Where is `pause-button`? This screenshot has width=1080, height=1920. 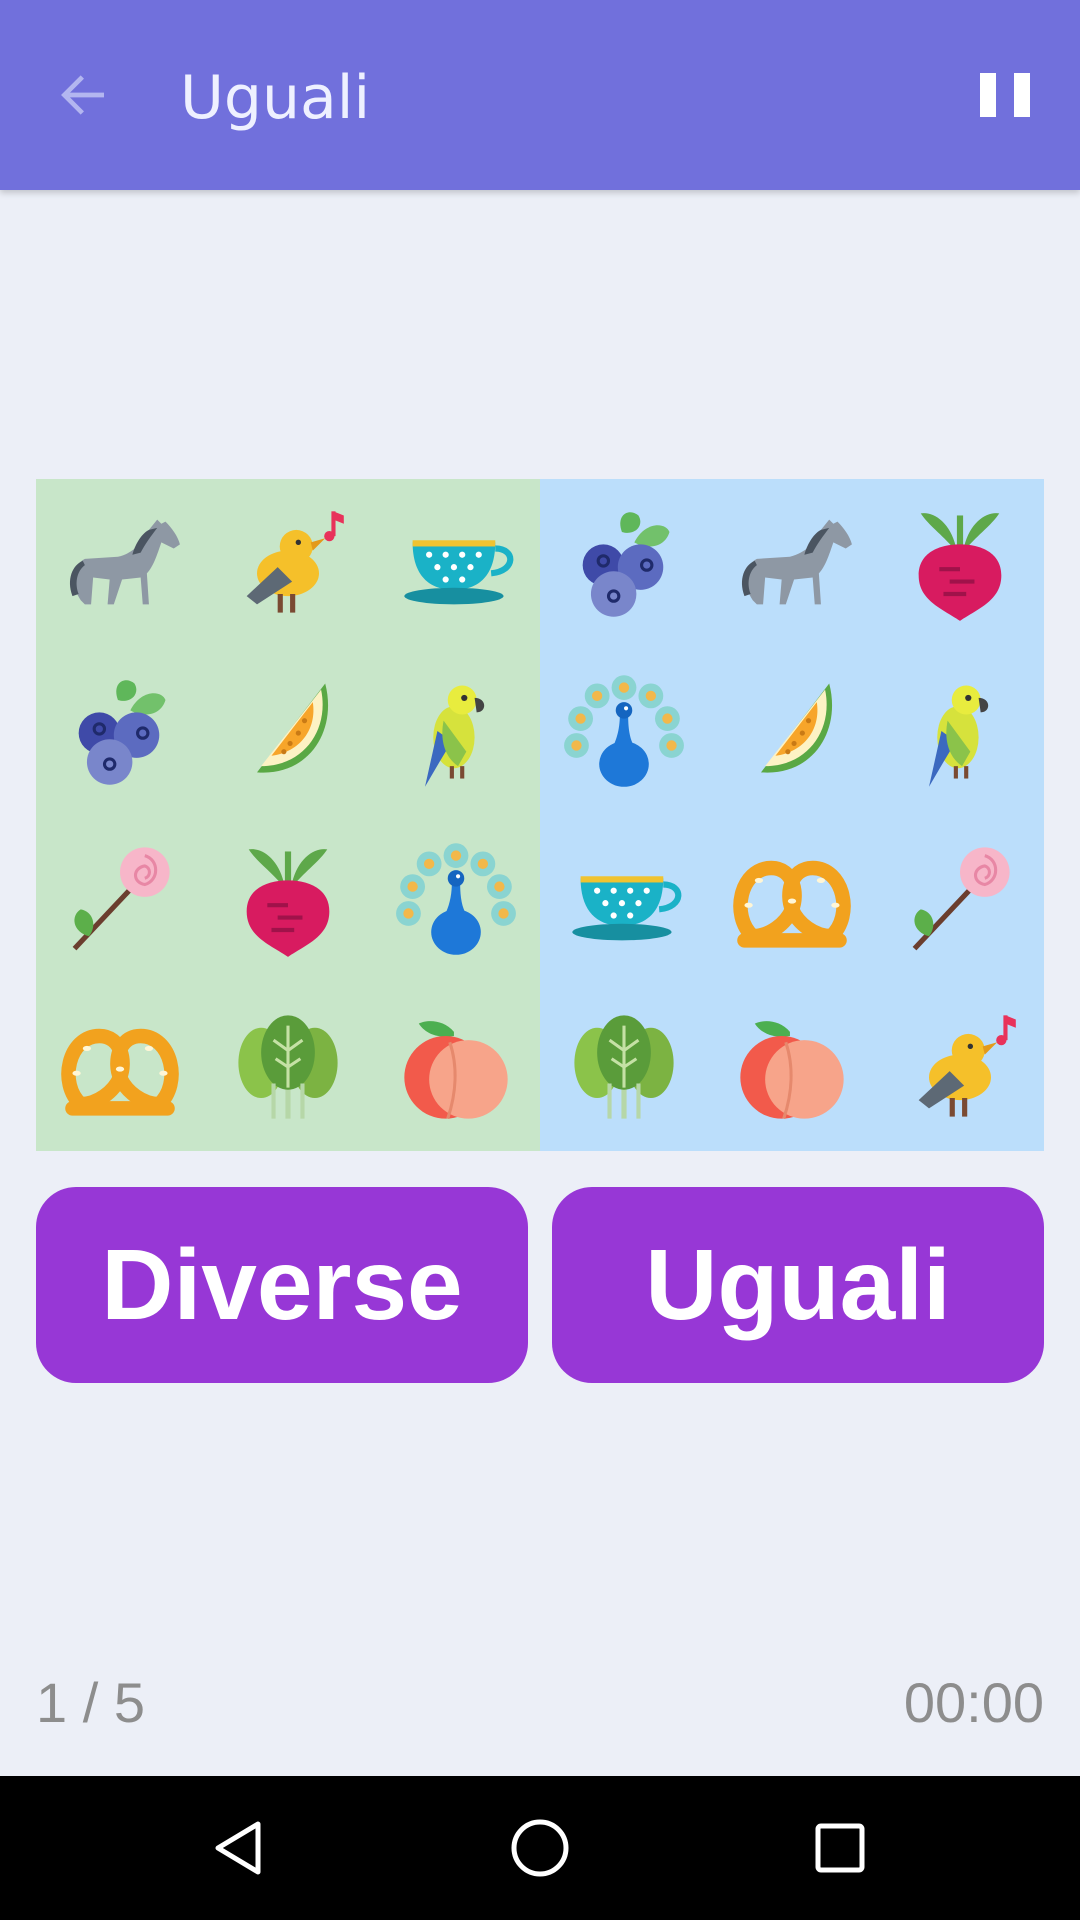 pause-button is located at coordinates (1005, 95).